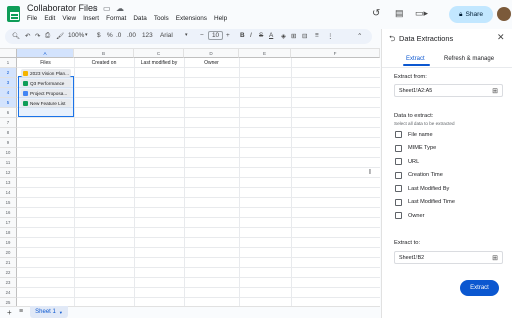 Image resolution: width=512 pixels, height=318 pixels. I want to click on all-sheets-icon: ≡, so click(21, 311).